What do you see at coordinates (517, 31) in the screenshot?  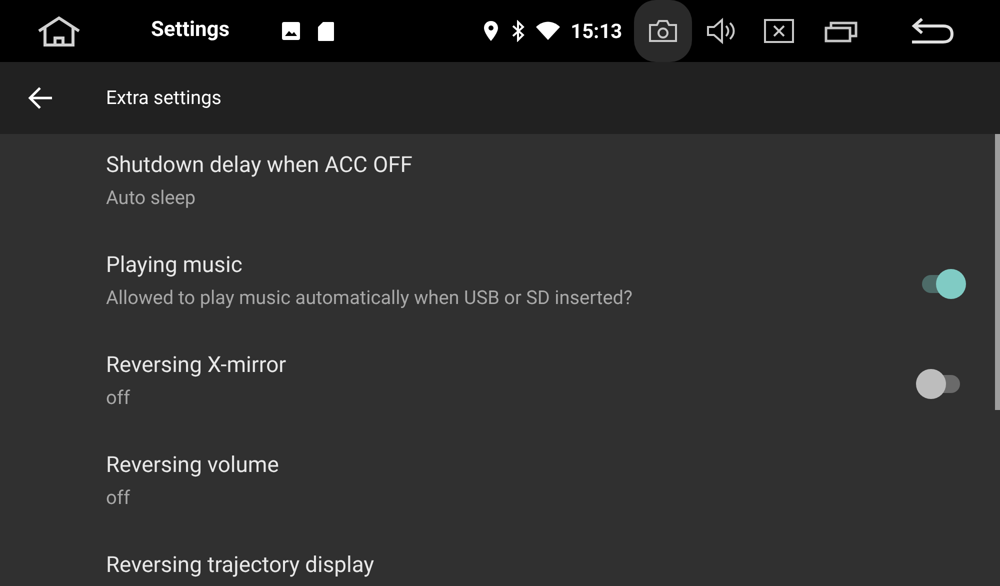 I see `bluetooth-icon` at bounding box center [517, 31].